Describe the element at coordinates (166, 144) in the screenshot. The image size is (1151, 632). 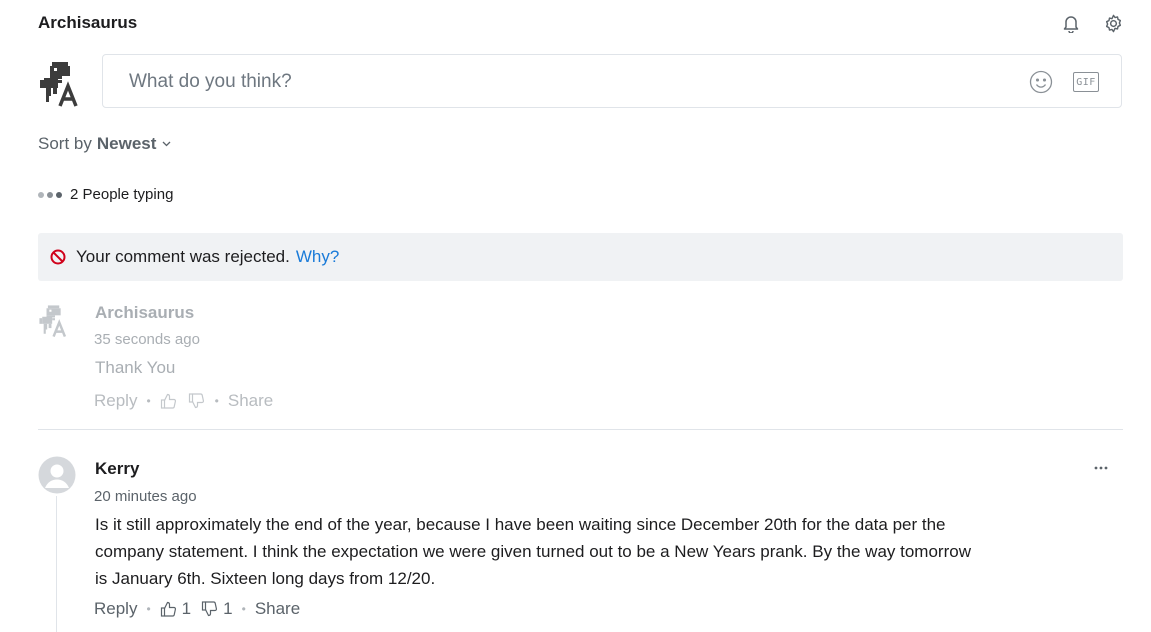
I see `chevron-down-icon` at that location.